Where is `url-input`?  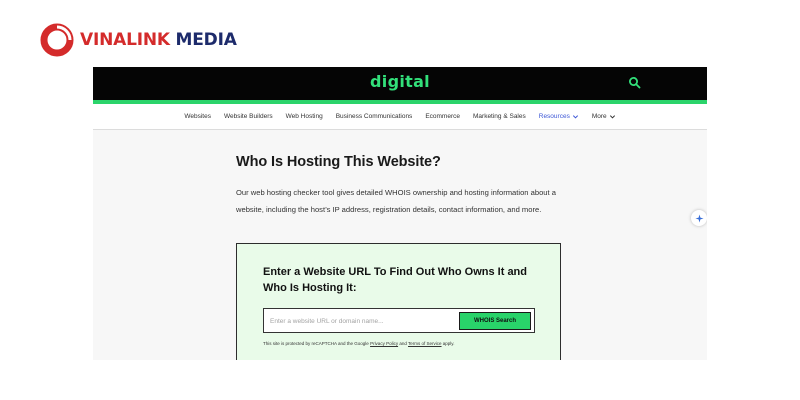 url-input is located at coordinates (360, 321).